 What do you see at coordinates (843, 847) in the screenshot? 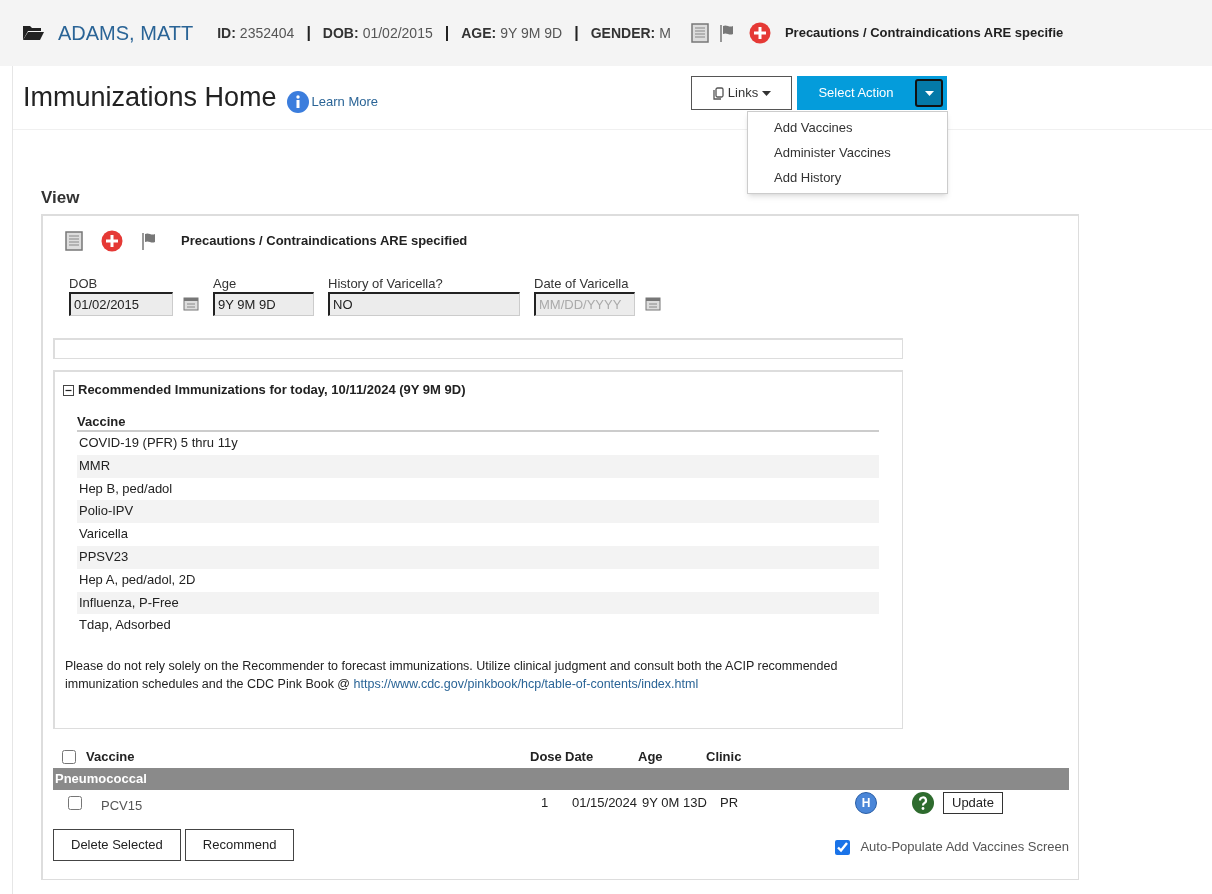
I see `auto-populate-checkbox` at bounding box center [843, 847].